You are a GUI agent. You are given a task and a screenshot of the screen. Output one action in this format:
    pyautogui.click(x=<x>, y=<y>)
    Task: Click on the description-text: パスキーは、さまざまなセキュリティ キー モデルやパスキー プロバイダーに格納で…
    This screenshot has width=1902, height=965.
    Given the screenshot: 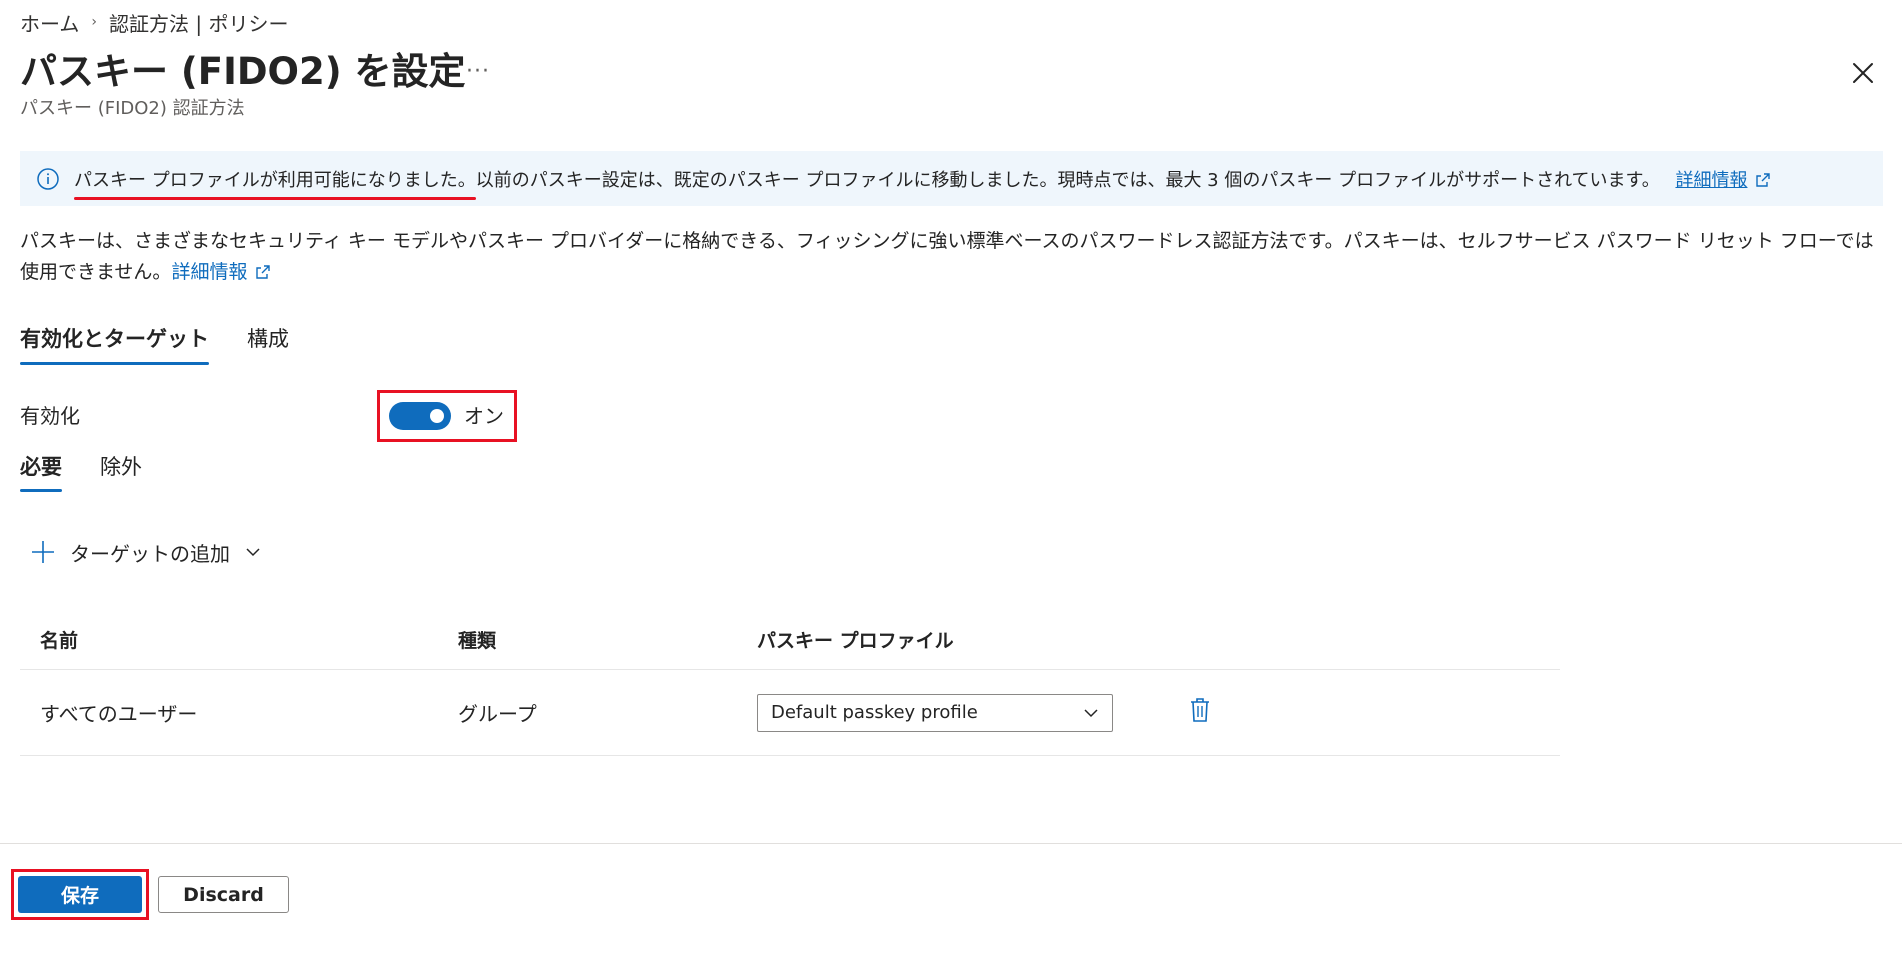 What is the action you would take?
    pyautogui.click(x=954, y=257)
    